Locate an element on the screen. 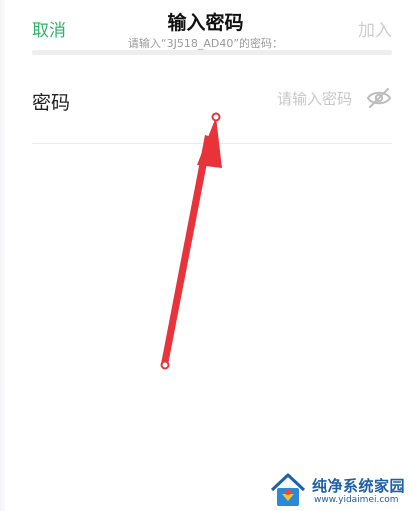 The height and width of the screenshot is (511, 411). password-label: 密码 is located at coordinates (51, 103).